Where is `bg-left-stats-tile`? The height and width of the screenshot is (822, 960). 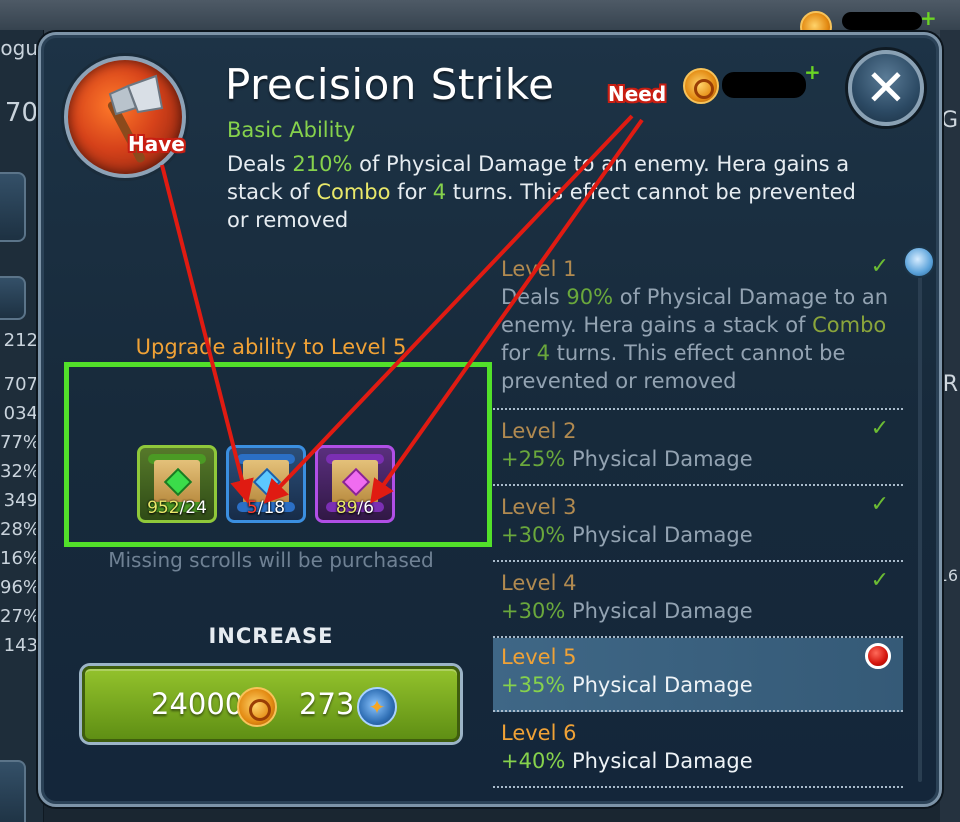
bg-left-stats-tile is located at coordinates (13, 298).